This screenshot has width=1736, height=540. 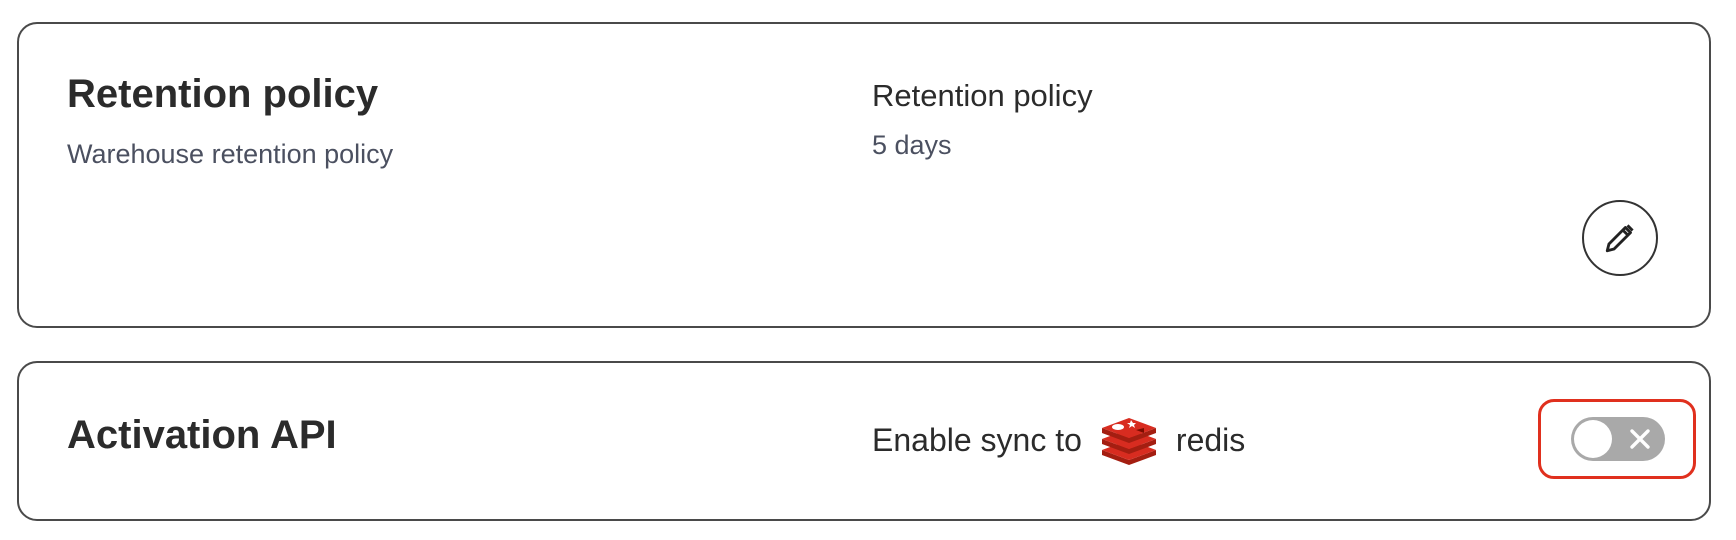 I want to click on retention-card-subtitle: Warehouse retention policy, so click(x=230, y=154).